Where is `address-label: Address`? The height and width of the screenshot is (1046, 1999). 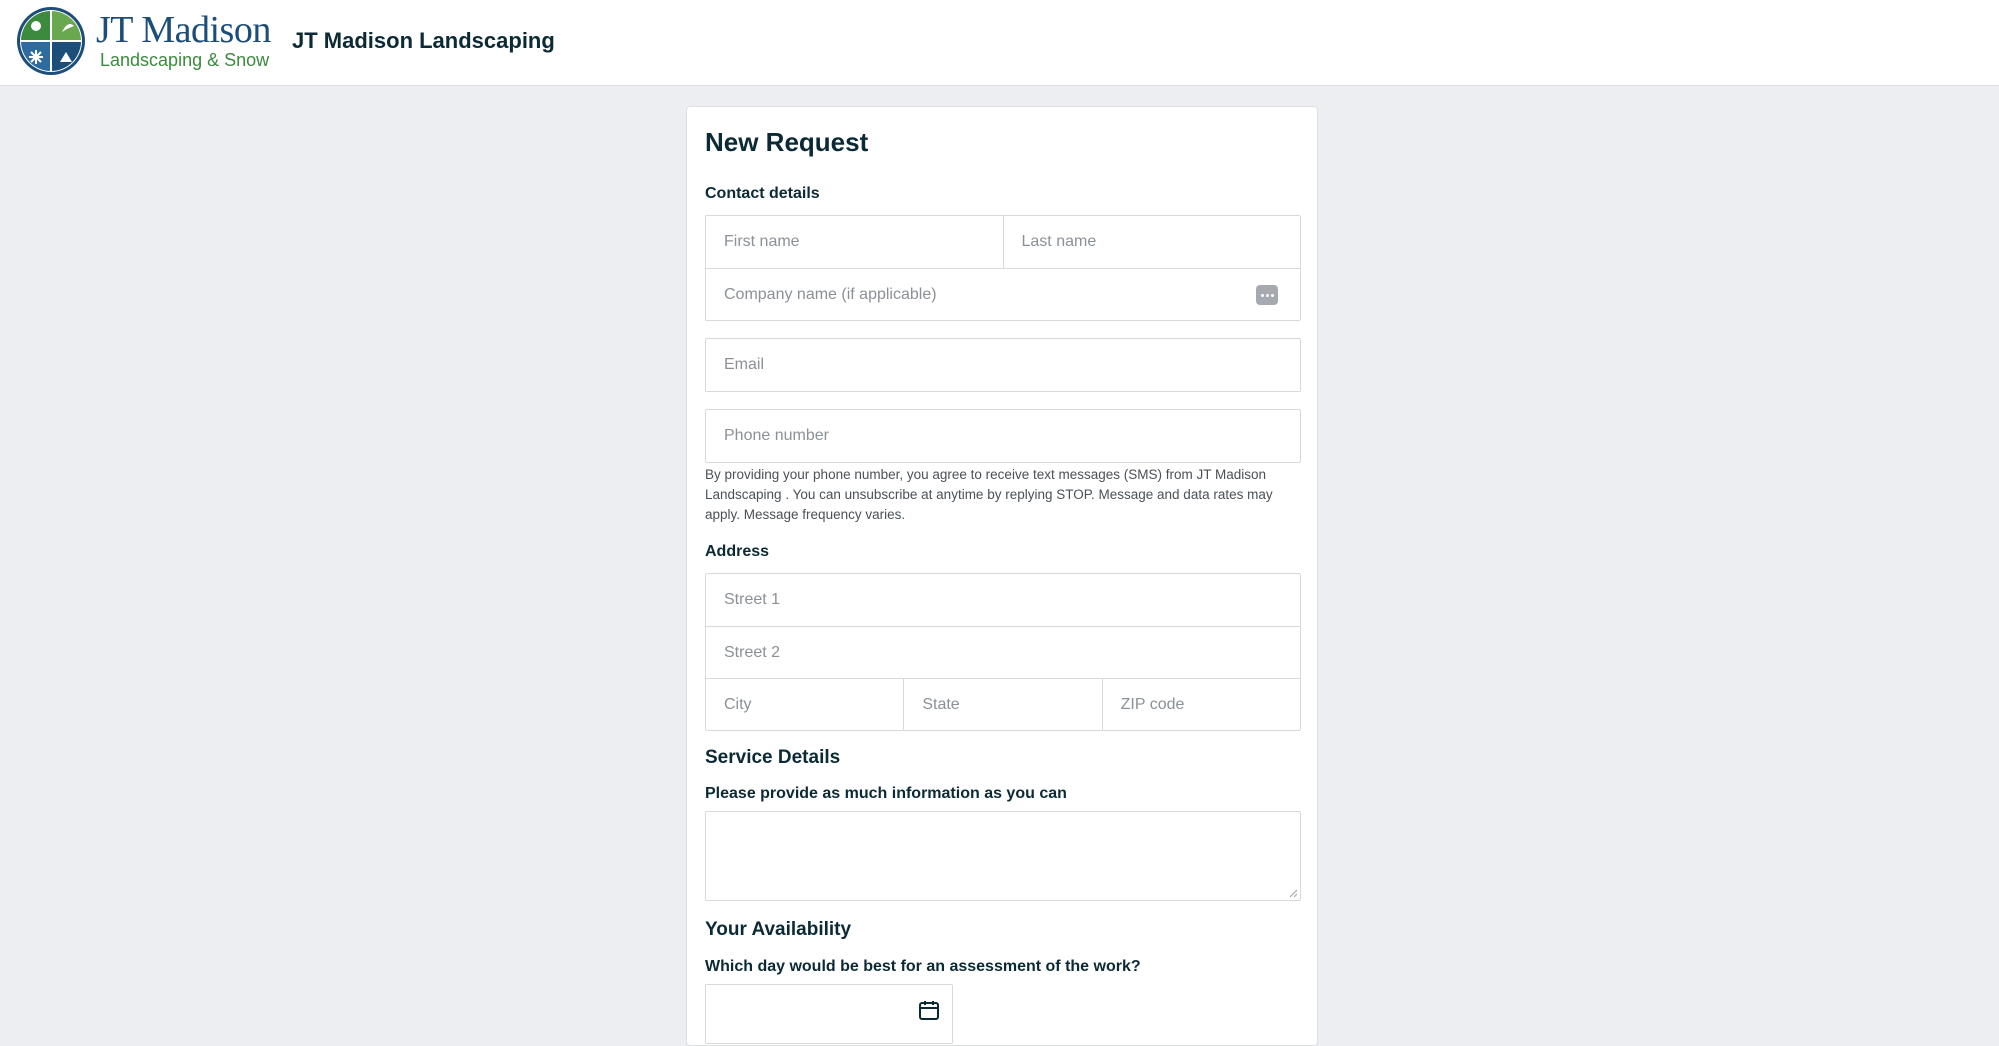 address-label: Address is located at coordinates (737, 551).